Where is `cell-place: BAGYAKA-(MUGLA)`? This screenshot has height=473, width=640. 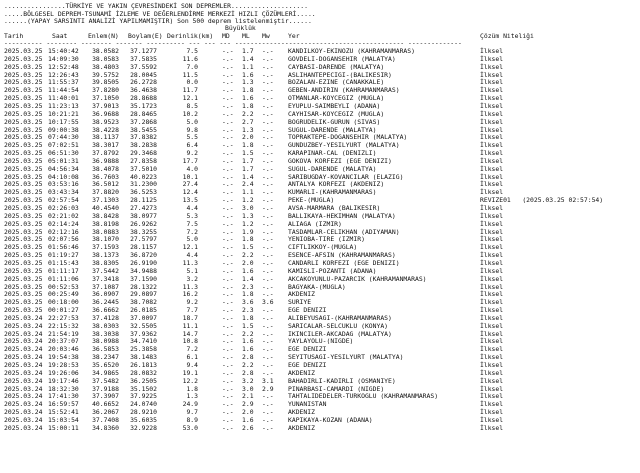 cell-place: BAGYAKA-(MUGLA) is located at coordinates (317, 286).